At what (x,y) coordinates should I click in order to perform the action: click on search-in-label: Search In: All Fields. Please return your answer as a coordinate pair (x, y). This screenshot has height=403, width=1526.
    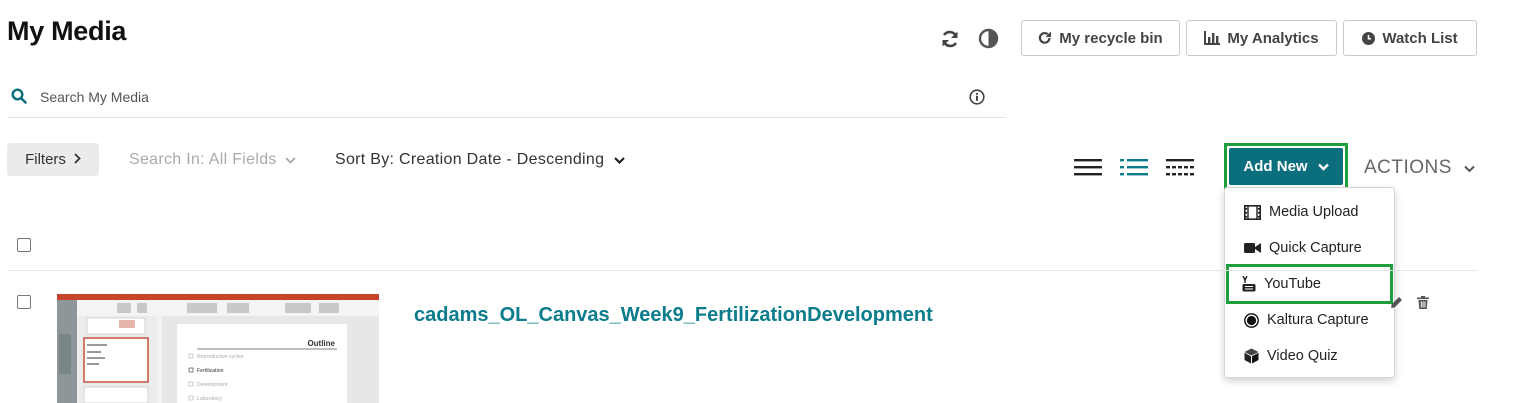
    Looking at the image, I should click on (203, 159).